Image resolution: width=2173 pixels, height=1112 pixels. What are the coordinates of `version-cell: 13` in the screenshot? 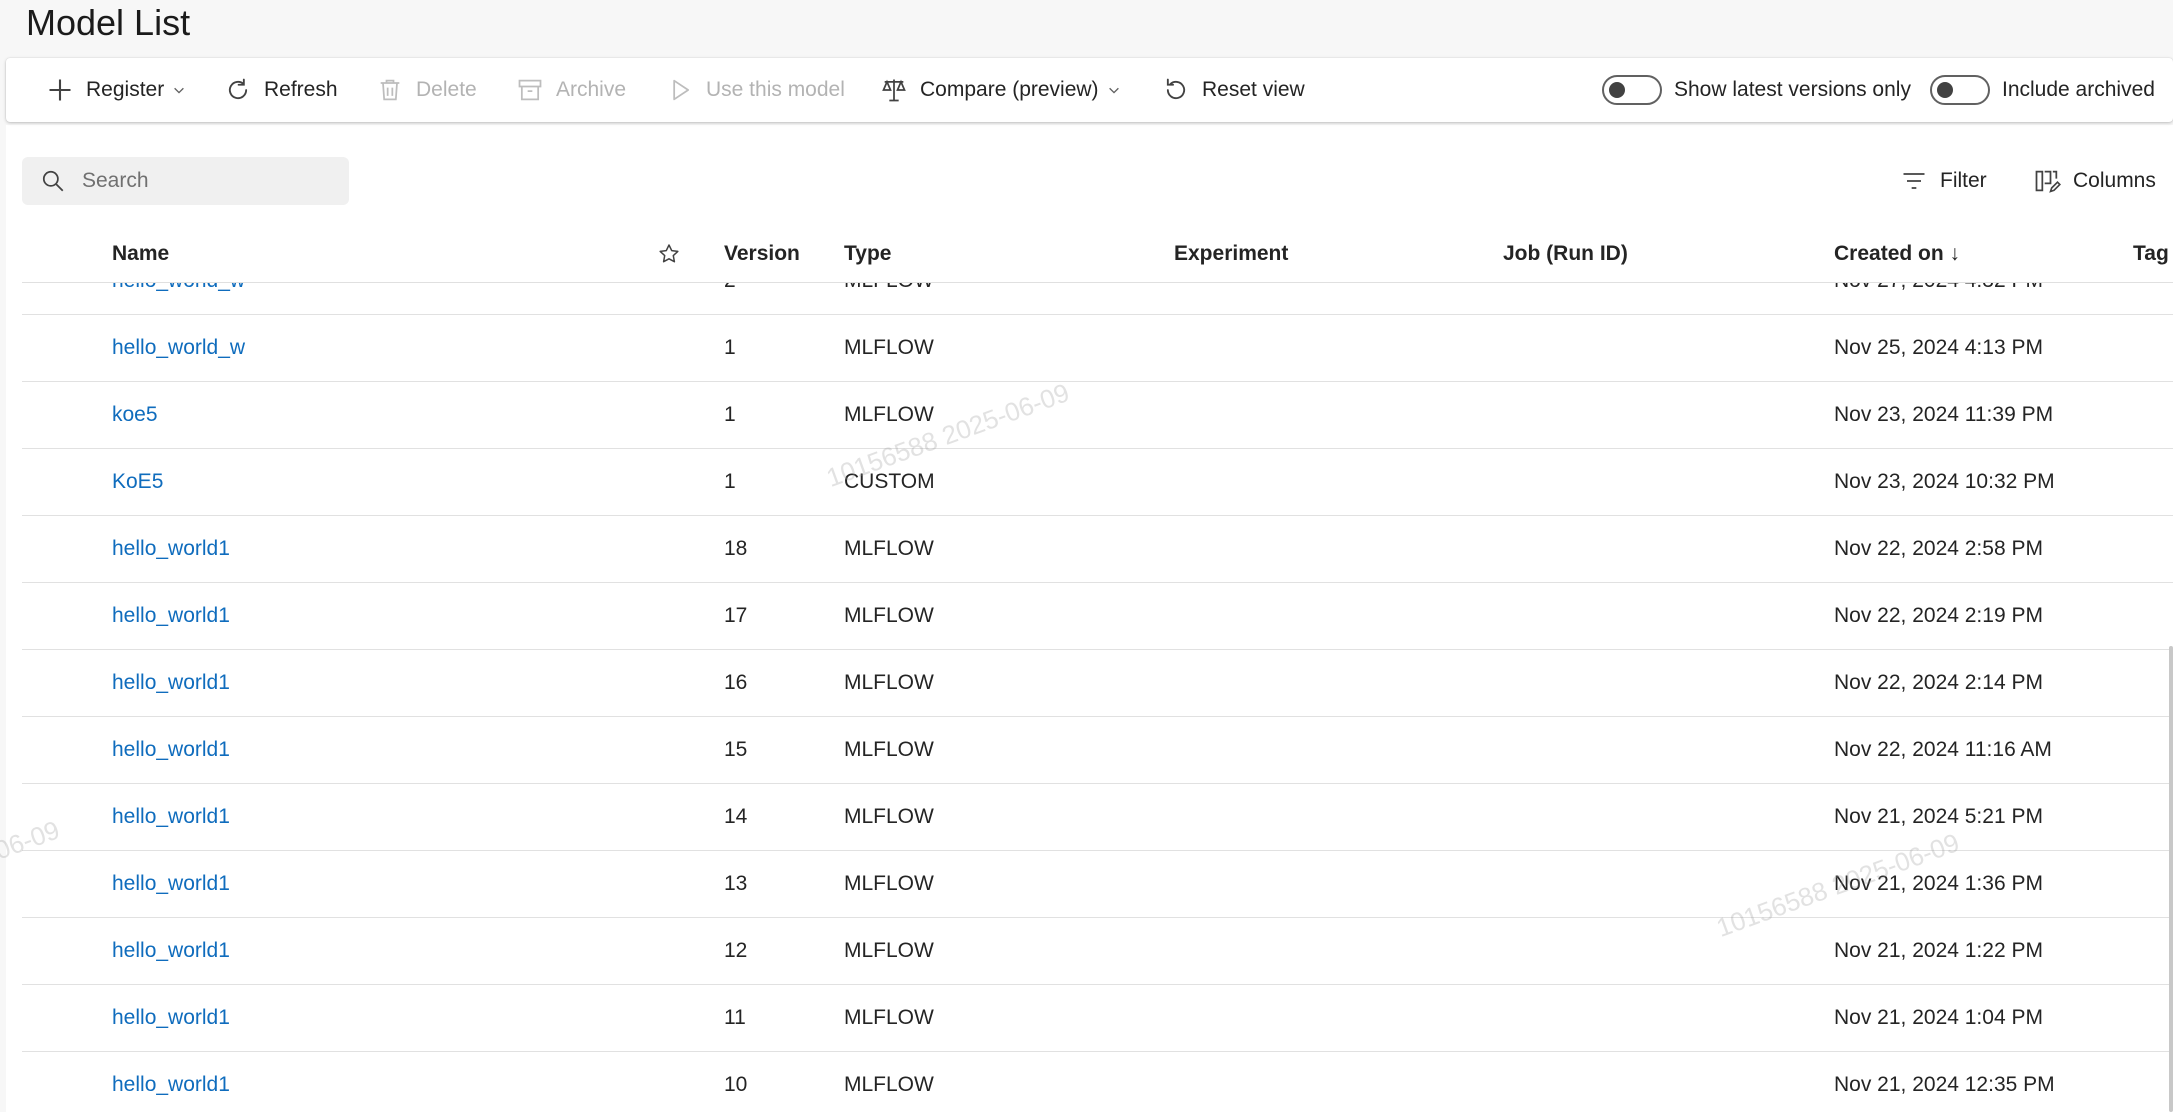 It's located at (736, 883).